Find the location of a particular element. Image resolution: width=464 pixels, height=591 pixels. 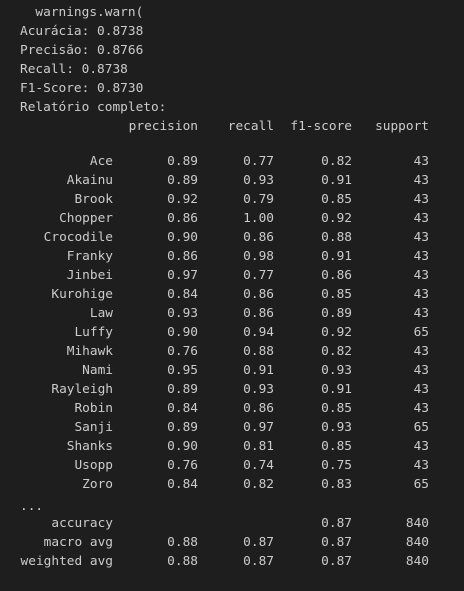

table-row: Akainu 0.89 0.93 0.91 43 is located at coordinates (232, 180).